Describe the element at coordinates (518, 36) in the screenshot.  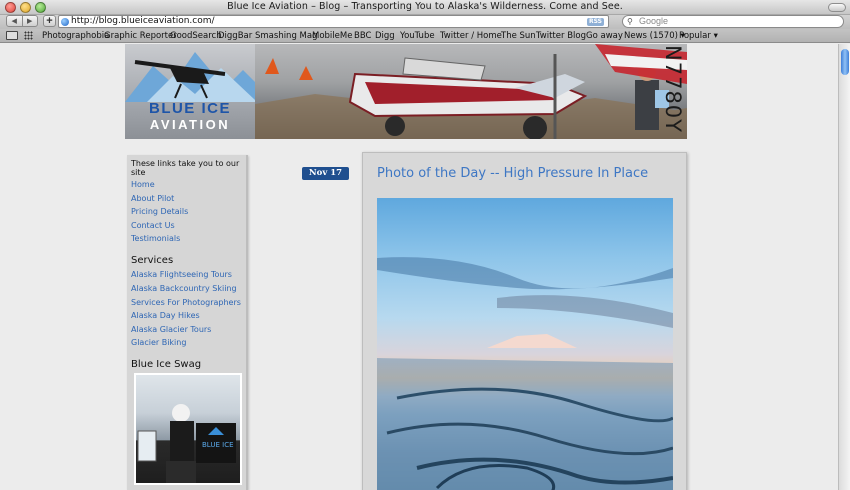
I see `bookmark-item: The Sun` at that location.